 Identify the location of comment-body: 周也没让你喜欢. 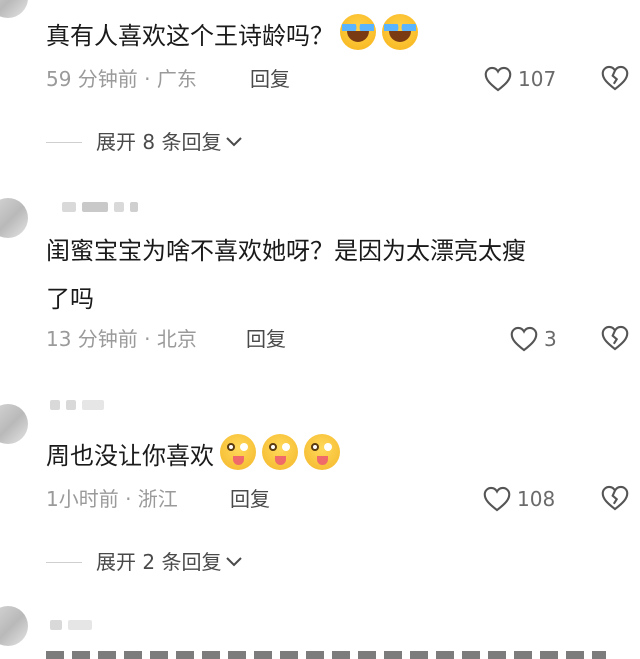
(130, 456).